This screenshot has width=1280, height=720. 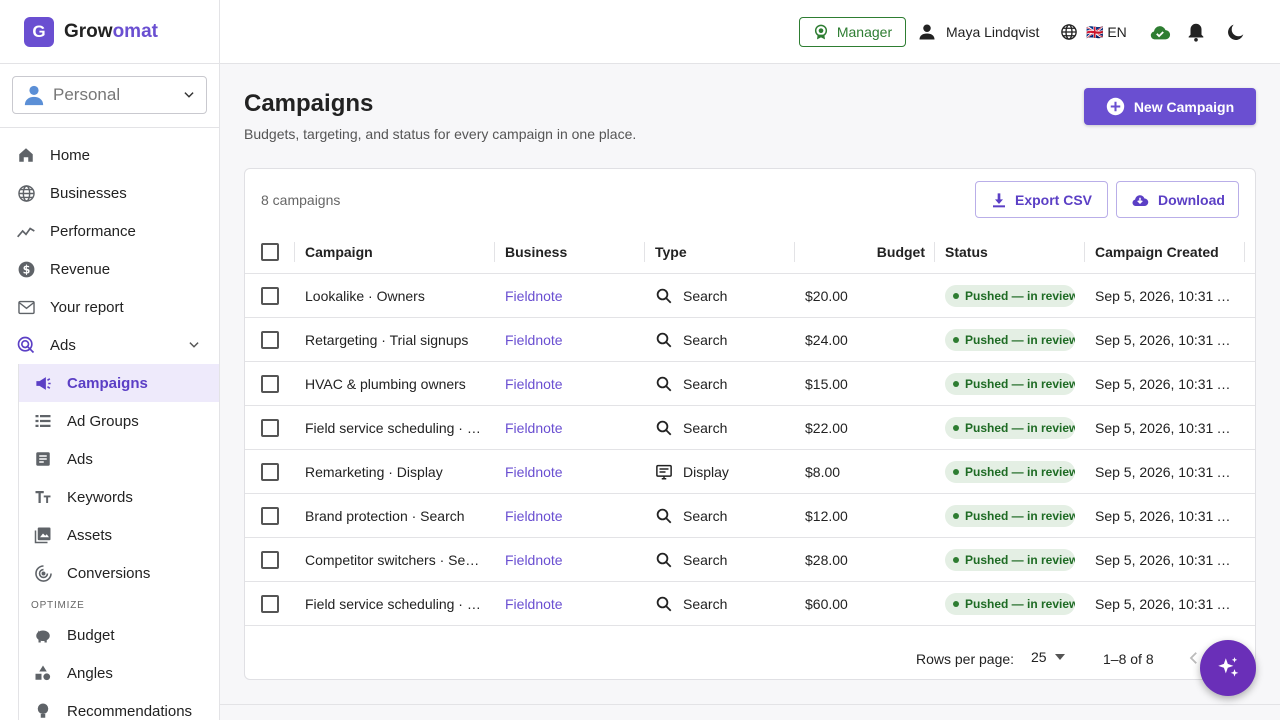 What do you see at coordinates (109, 307) in the screenshot?
I see `sidebar-item-your-report: Your report` at bounding box center [109, 307].